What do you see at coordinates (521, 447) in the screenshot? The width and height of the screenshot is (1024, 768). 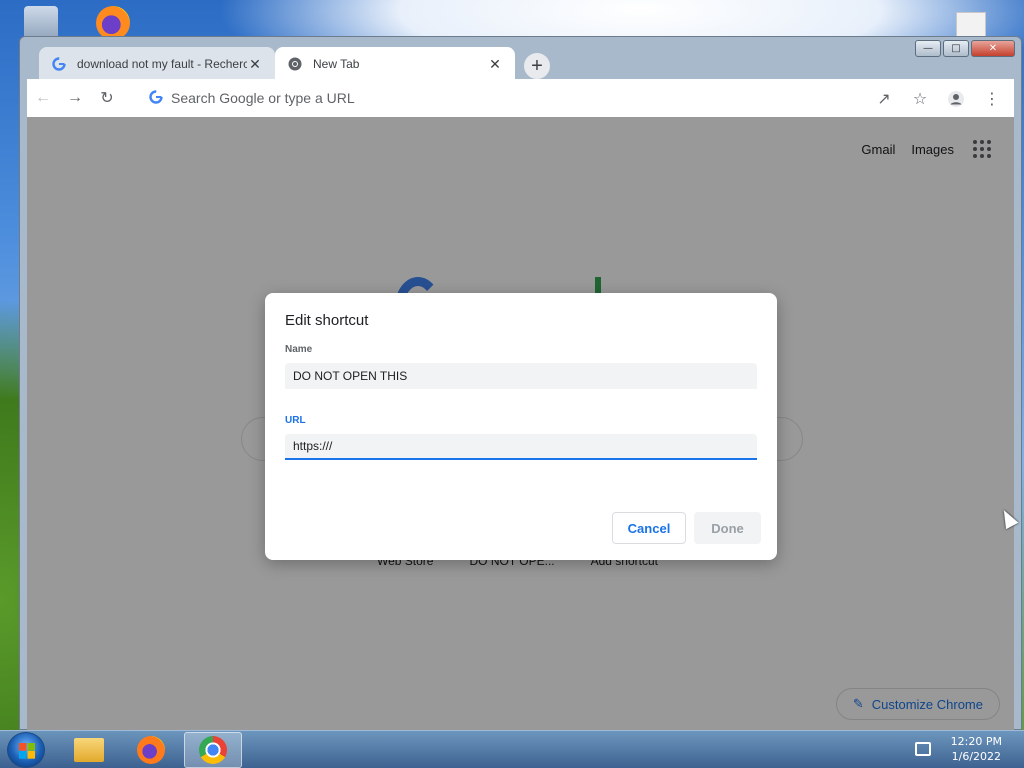 I see `url-field` at bounding box center [521, 447].